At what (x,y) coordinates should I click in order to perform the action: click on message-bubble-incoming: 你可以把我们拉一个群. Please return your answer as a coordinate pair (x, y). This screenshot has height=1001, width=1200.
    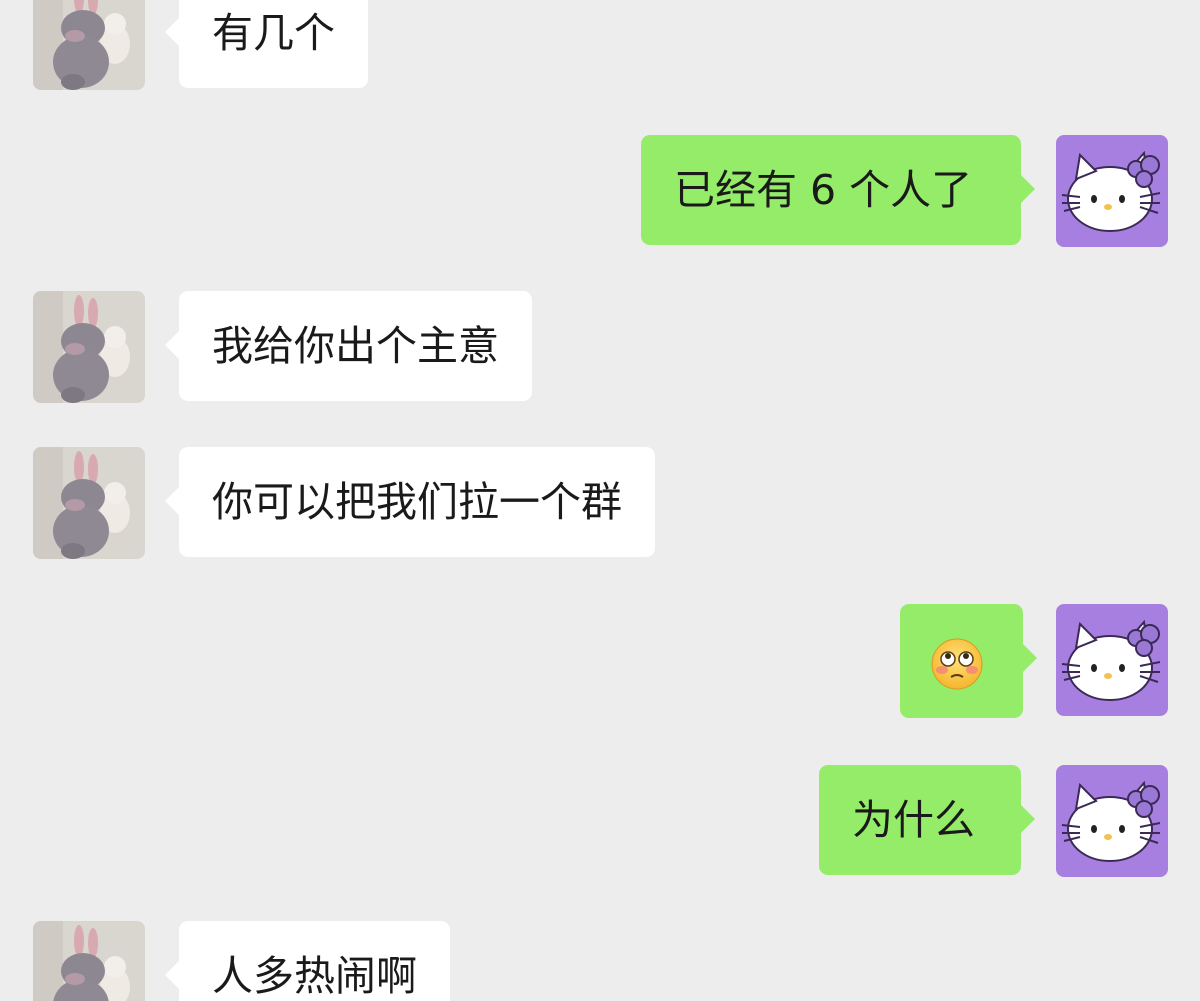
    Looking at the image, I should click on (410, 502).